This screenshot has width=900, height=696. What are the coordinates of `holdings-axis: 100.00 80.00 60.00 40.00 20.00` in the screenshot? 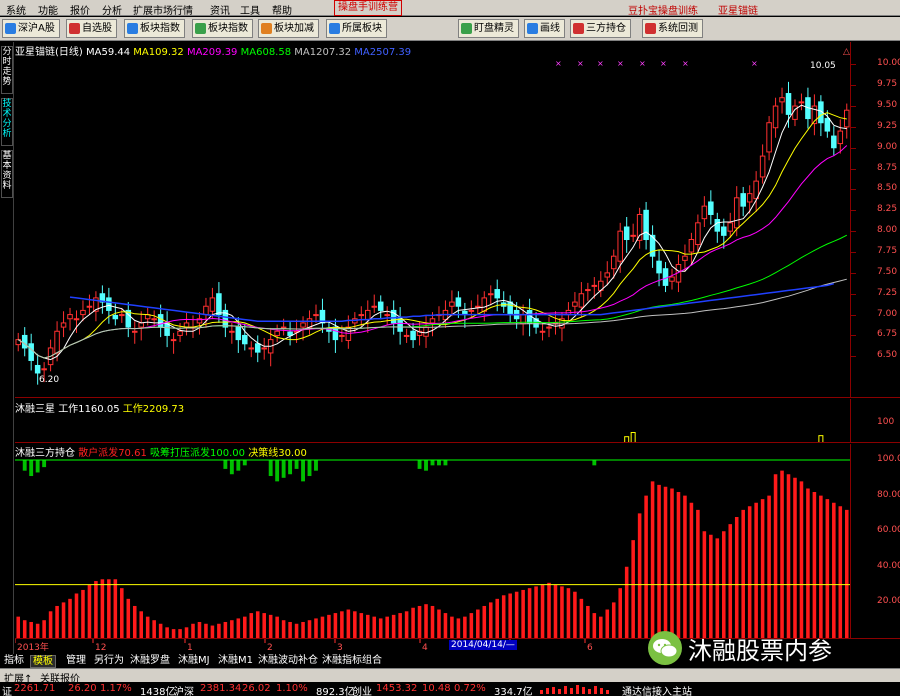 It's located at (875, 541).